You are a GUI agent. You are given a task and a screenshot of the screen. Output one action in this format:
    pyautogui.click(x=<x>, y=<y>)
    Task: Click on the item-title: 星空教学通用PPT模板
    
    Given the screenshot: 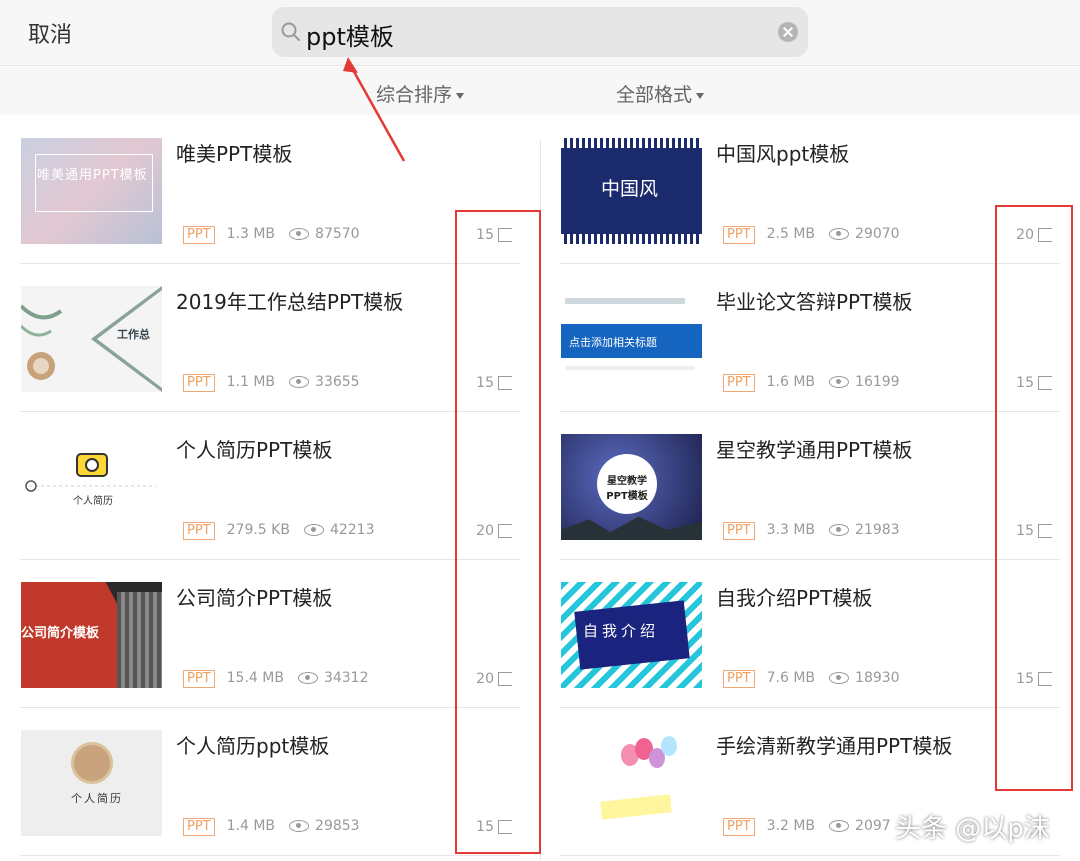 What is the action you would take?
    pyautogui.click(x=814, y=450)
    